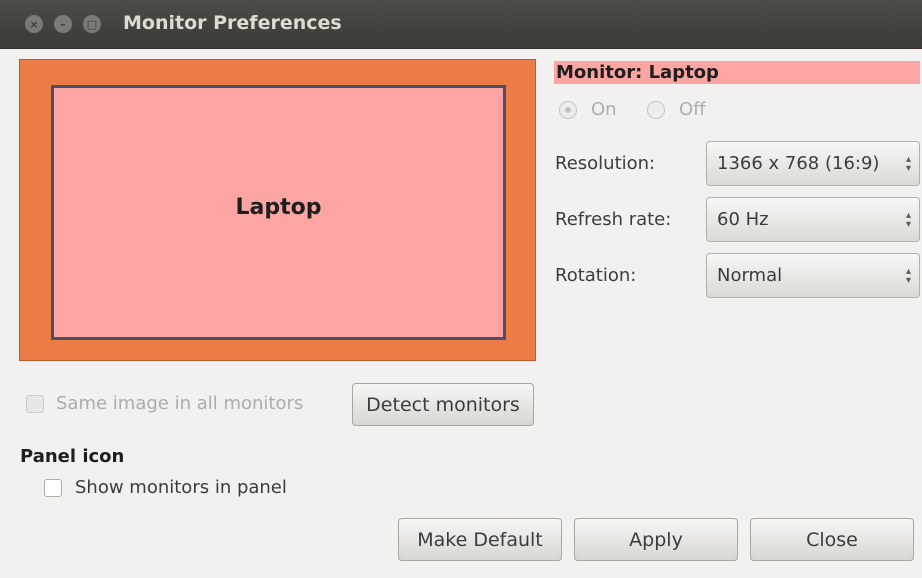  Describe the element at coordinates (180, 403) in the screenshot. I see `same-image-label: Same image in all monitors` at that location.